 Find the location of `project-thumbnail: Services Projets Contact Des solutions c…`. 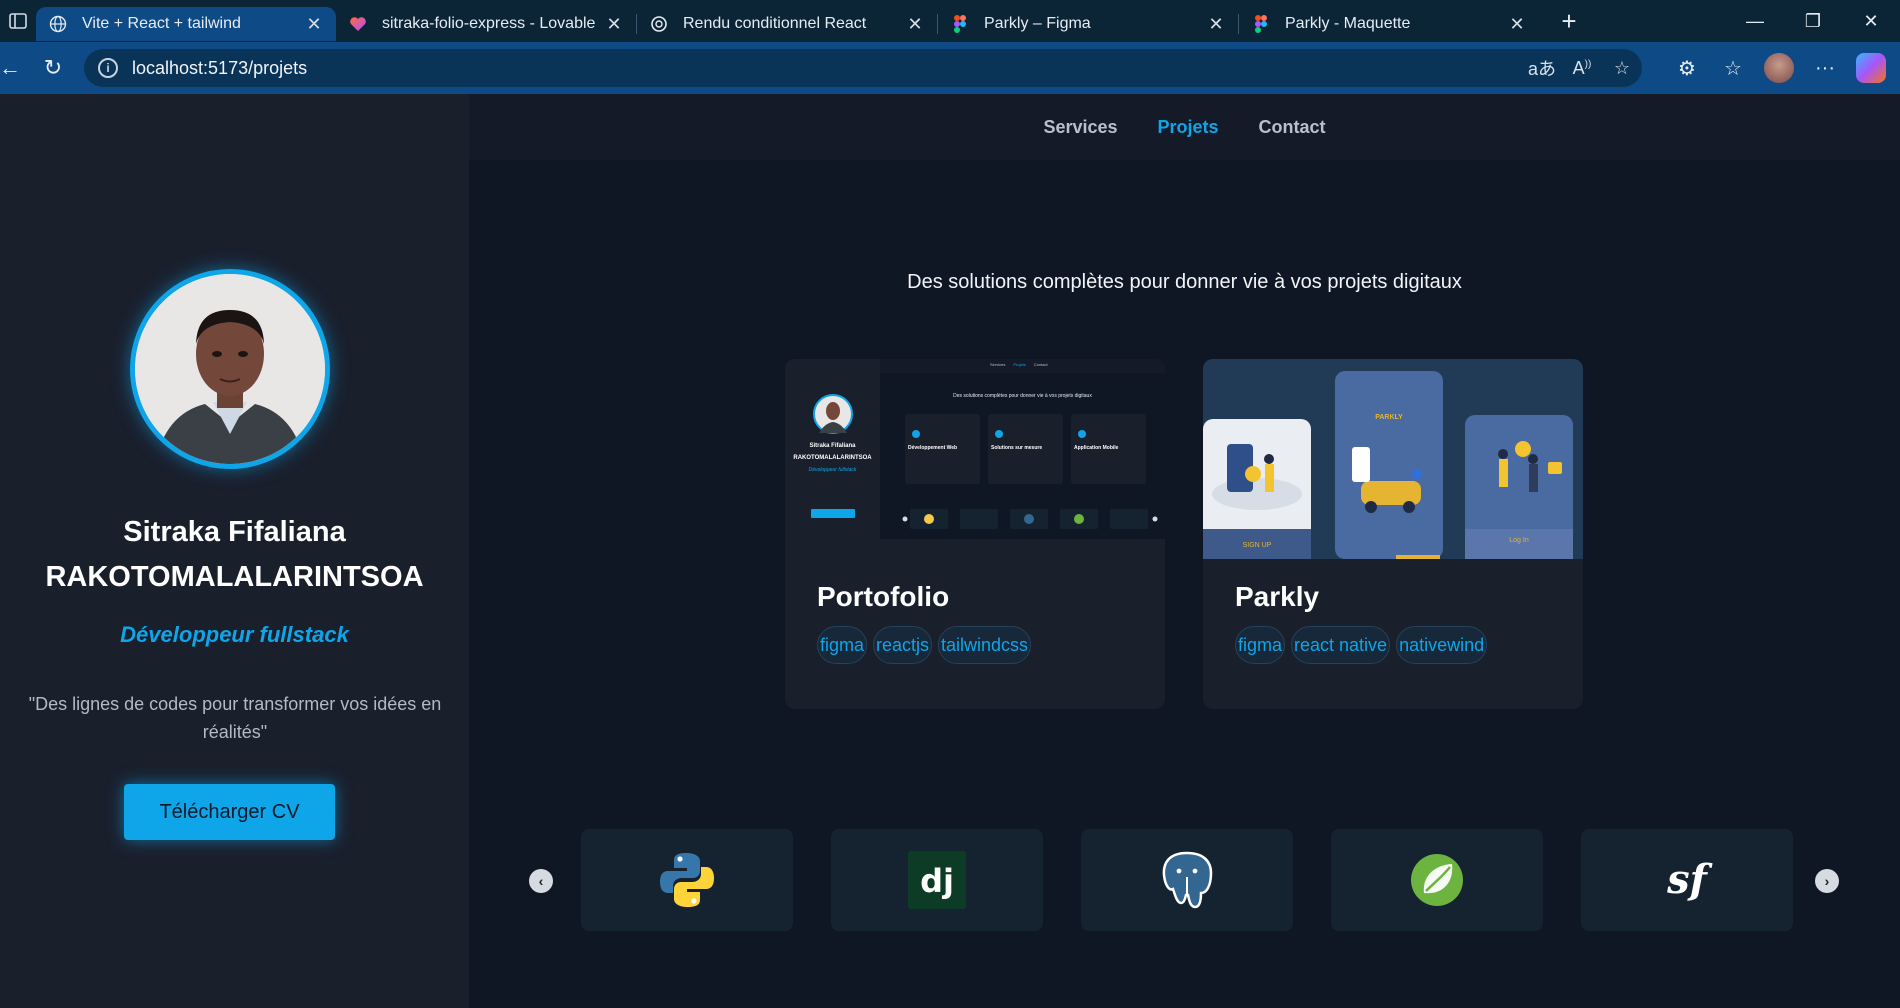

project-thumbnail: Services Projets Contact Des solutions c… is located at coordinates (975, 459).